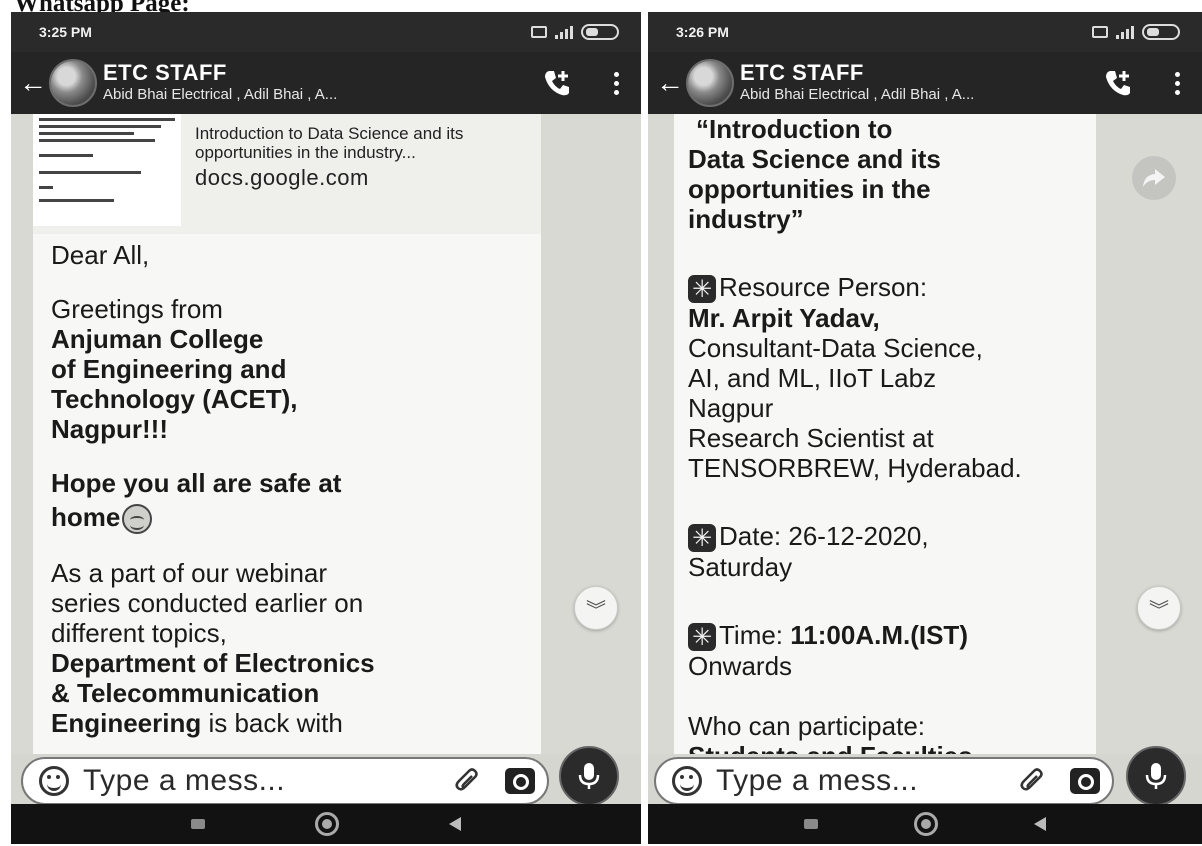 This screenshot has height=846, width=1202. Describe the element at coordinates (746, 219) in the screenshot. I see `title-line-4: industry”` at that location.